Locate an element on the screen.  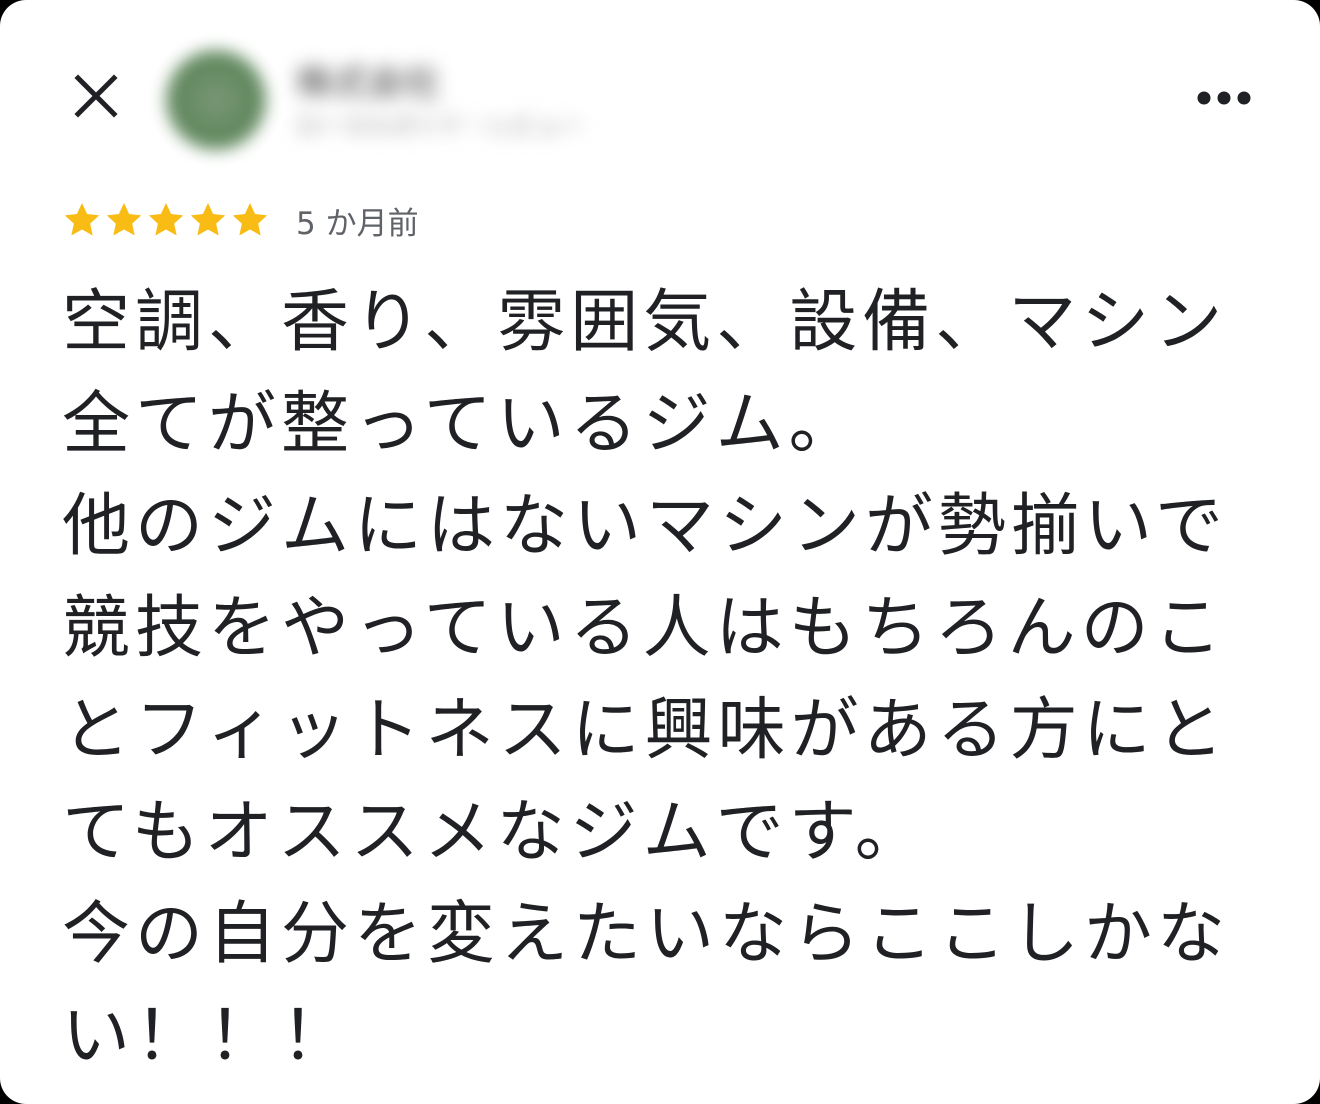
avatar is located at coordinates (216, 100).